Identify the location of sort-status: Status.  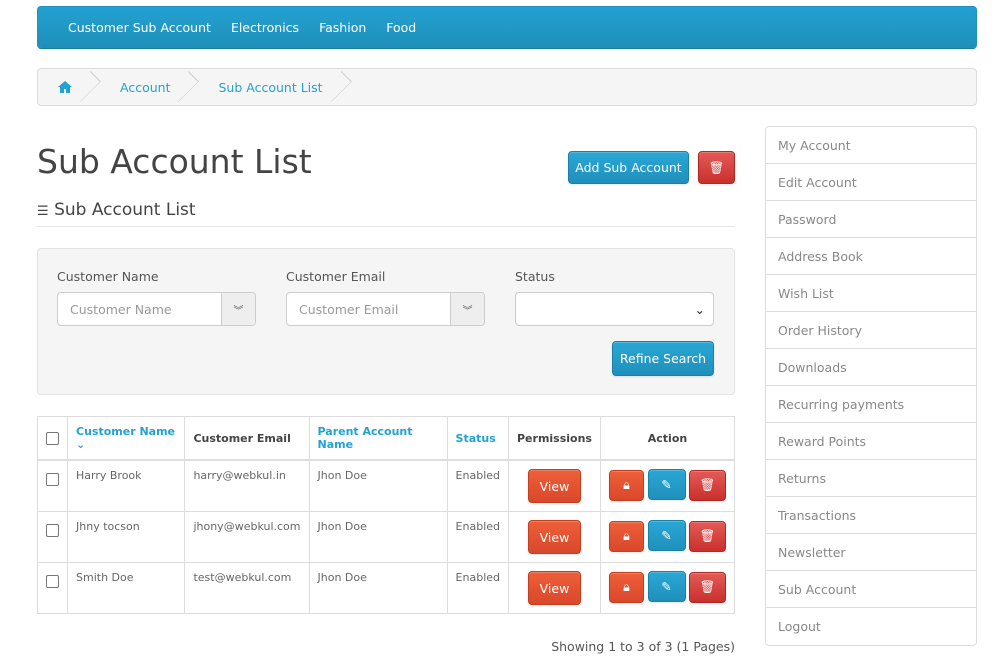
(478, 438).